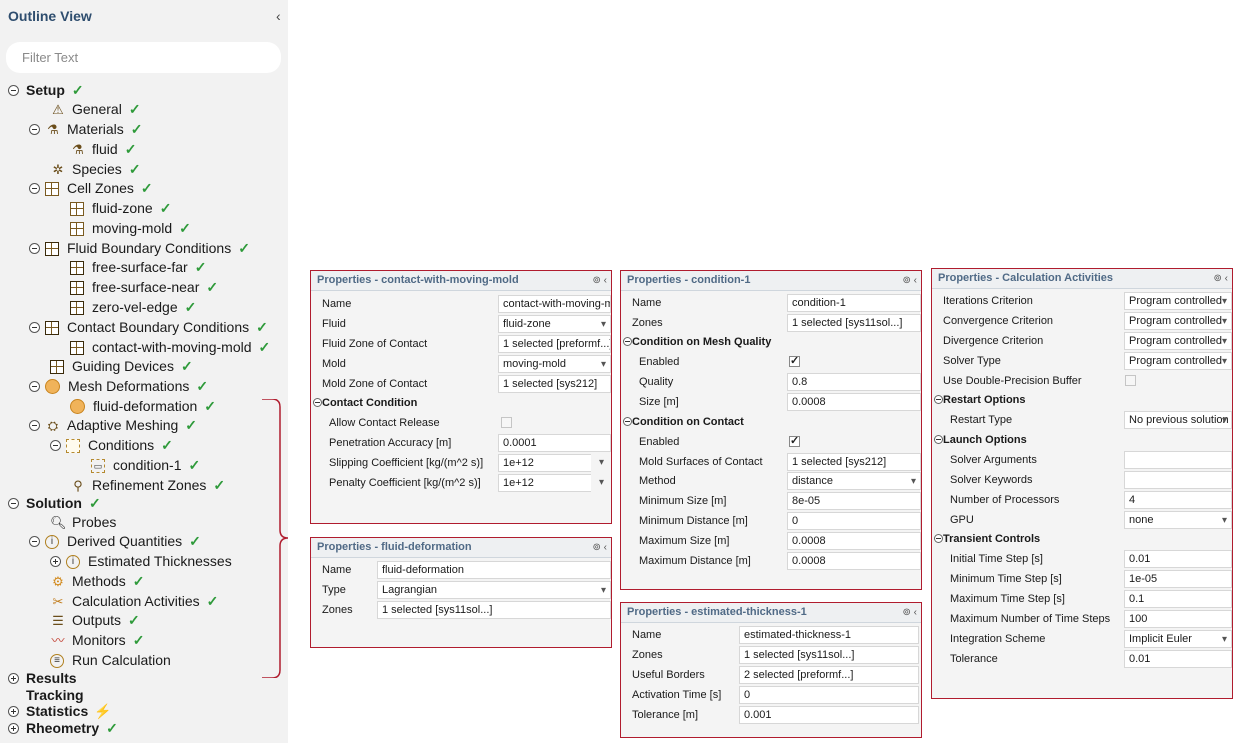 The image size is (1239, 743). Describe the element at coordinates (829, 695) in the screenshot. I see `activation-time-field: 0` at that location.